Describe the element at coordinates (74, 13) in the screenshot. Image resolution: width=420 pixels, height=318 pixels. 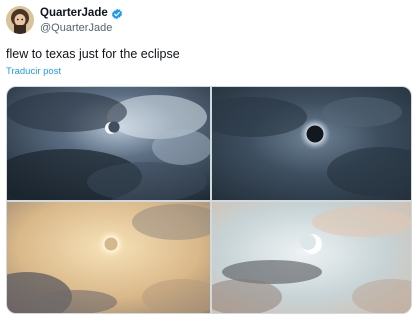
I see `display-name: QuarterJade` at that location.